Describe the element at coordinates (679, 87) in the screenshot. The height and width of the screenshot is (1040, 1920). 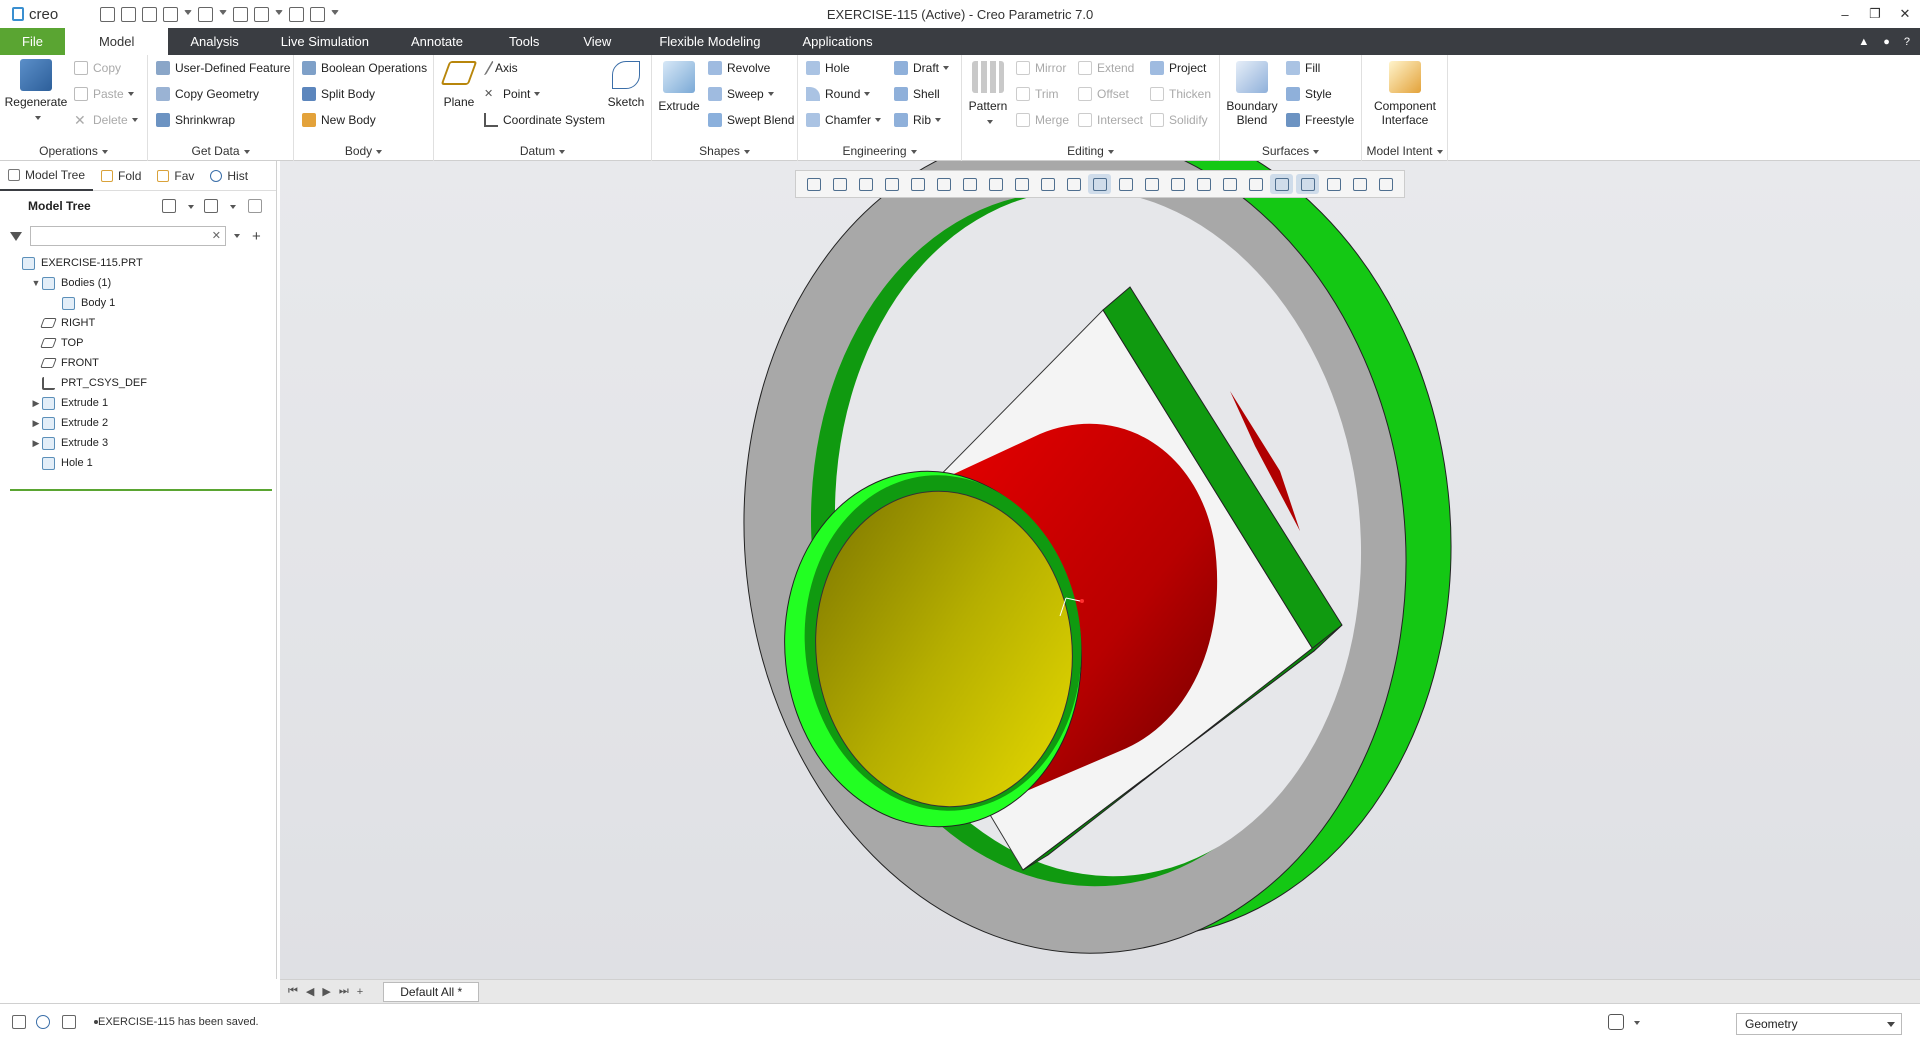
I see `extrude-button: Extrude` at that location.